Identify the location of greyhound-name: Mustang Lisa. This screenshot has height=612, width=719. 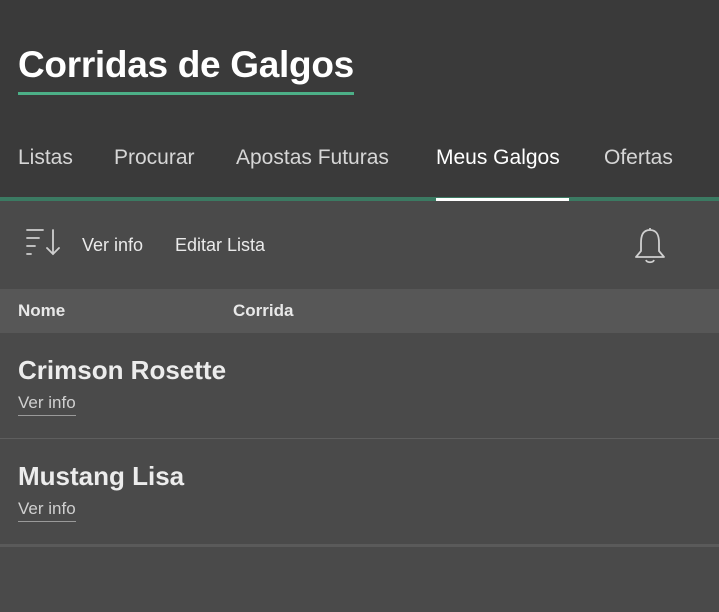
(101, 476).